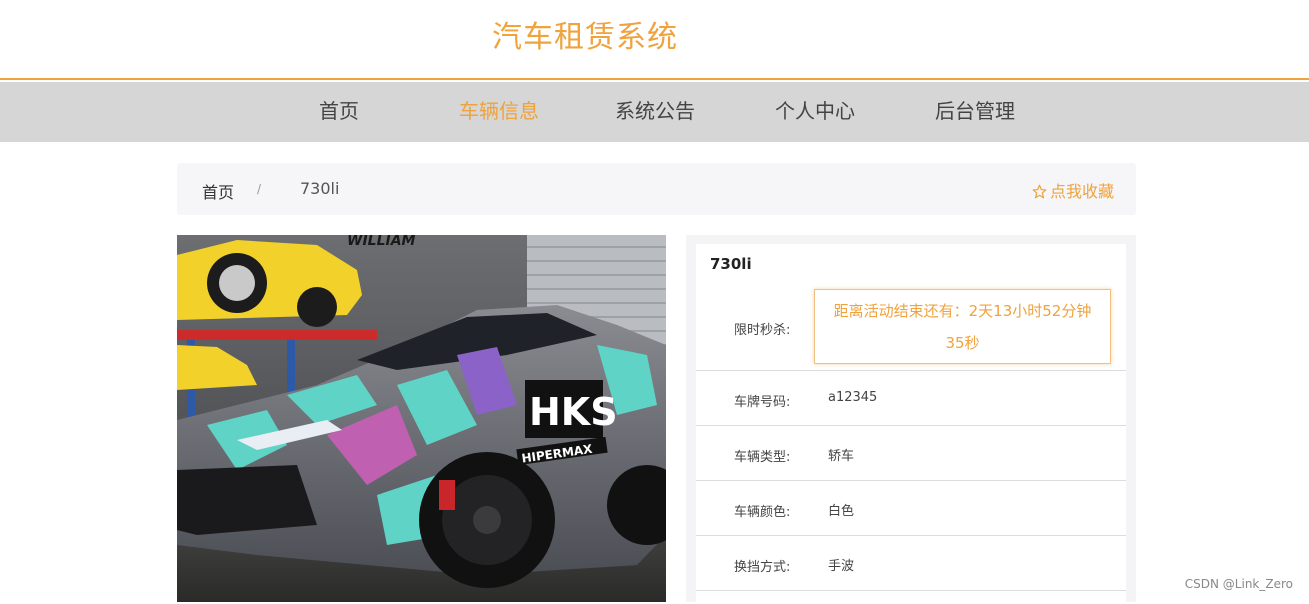 Image resolution: width=1309 pixels, height=604 pixels. What do you see at coordinates (656, 189) in the screenshot?
I see `breadcrumb: 首页 / 730li 点我收藏` at bounding box center [656, 189].